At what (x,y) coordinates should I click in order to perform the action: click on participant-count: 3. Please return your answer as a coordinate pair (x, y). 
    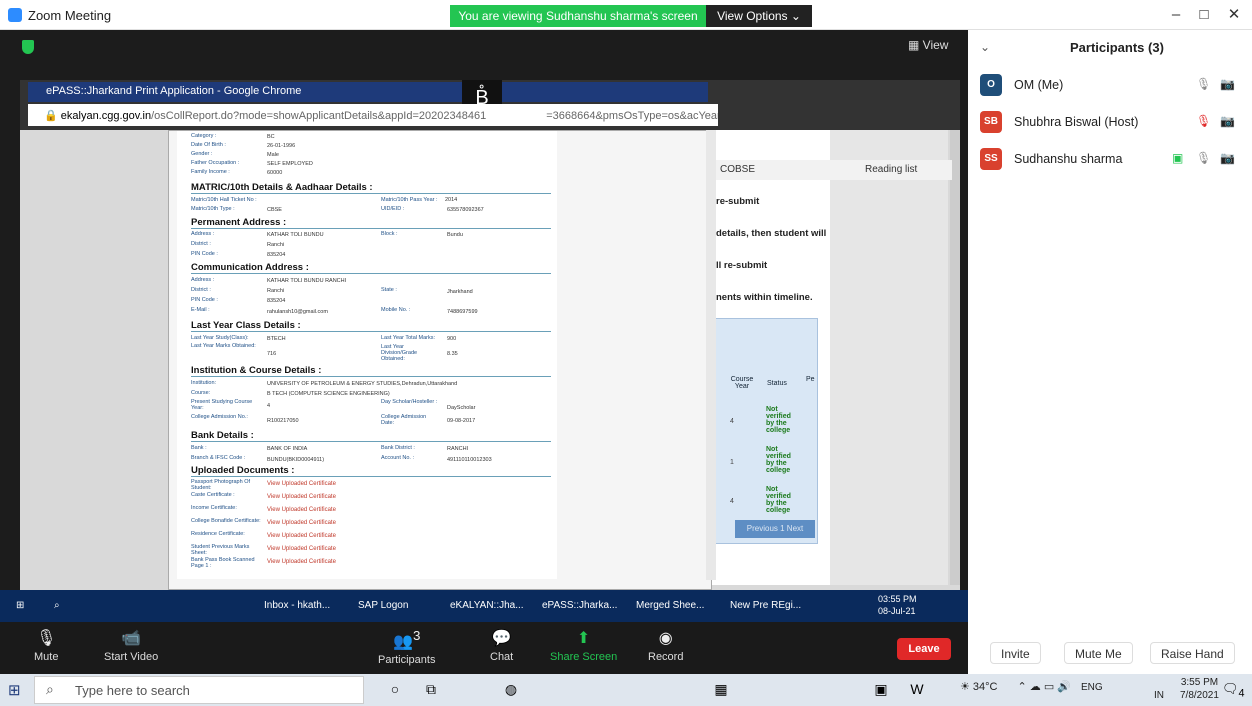
    Looking at the image, I should click on (416, 635).